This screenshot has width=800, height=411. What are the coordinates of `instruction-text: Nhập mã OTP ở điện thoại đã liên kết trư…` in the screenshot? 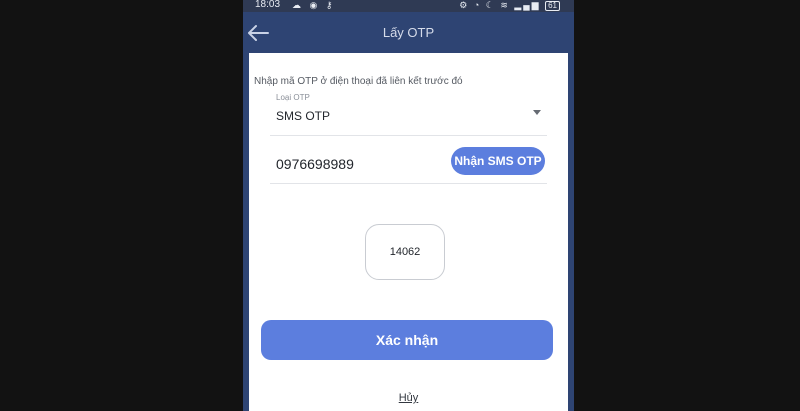 It's located at (358, 81).